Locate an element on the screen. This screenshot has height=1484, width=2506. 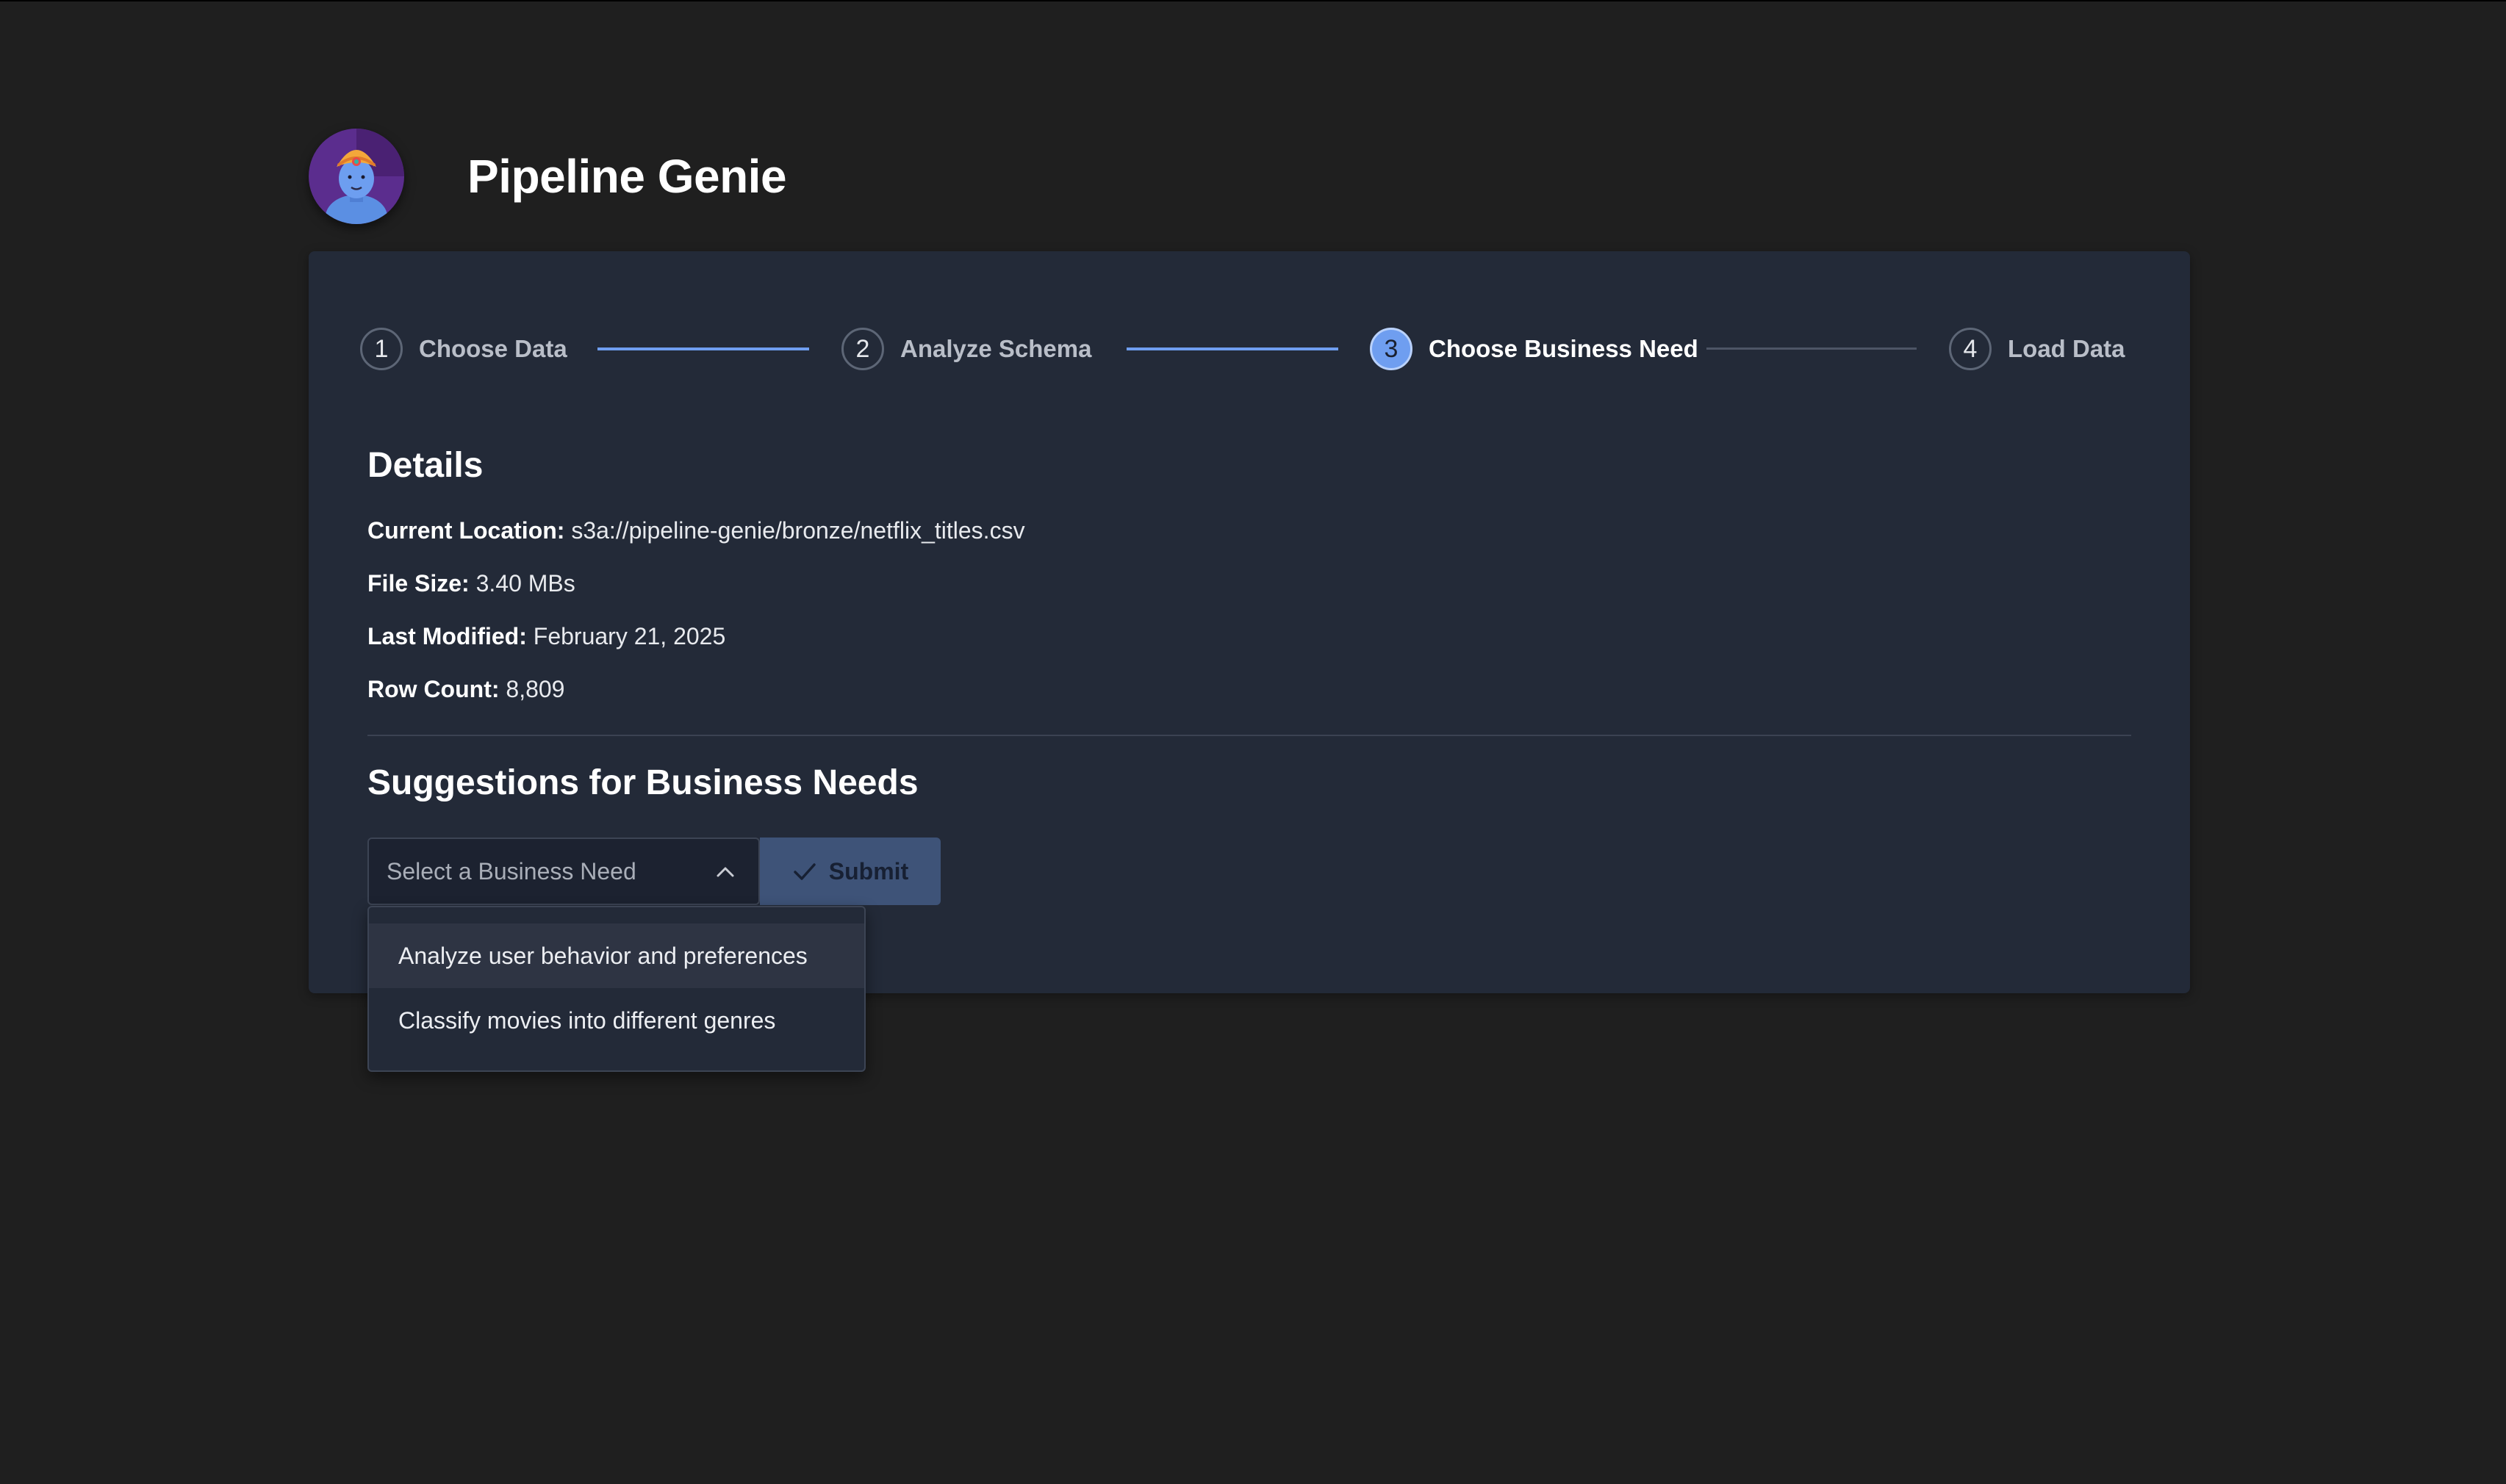
detail-key: Row Count: is located at coordinates (434, 689).